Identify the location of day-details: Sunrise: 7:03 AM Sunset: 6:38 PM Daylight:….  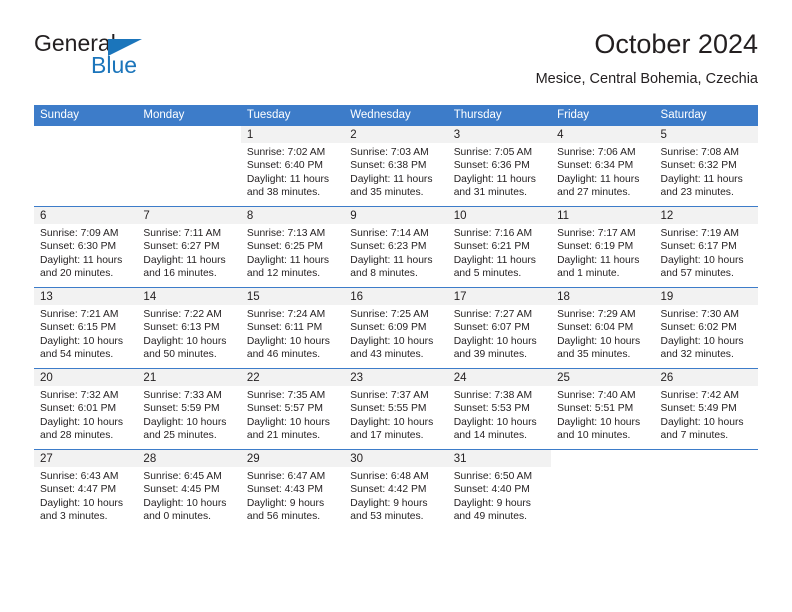
(395, 171).